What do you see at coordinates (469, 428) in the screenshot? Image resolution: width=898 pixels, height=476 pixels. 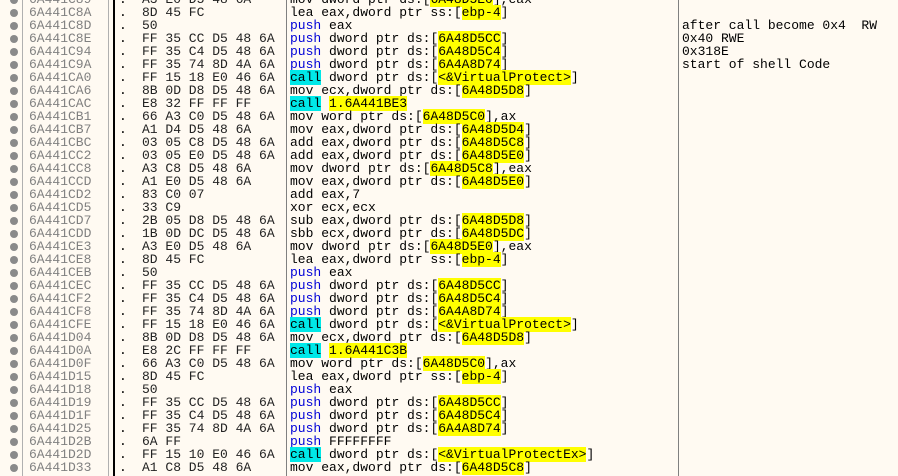 I see `operand-highlight: 6A4A8D74` at bounding box center [469, 428].